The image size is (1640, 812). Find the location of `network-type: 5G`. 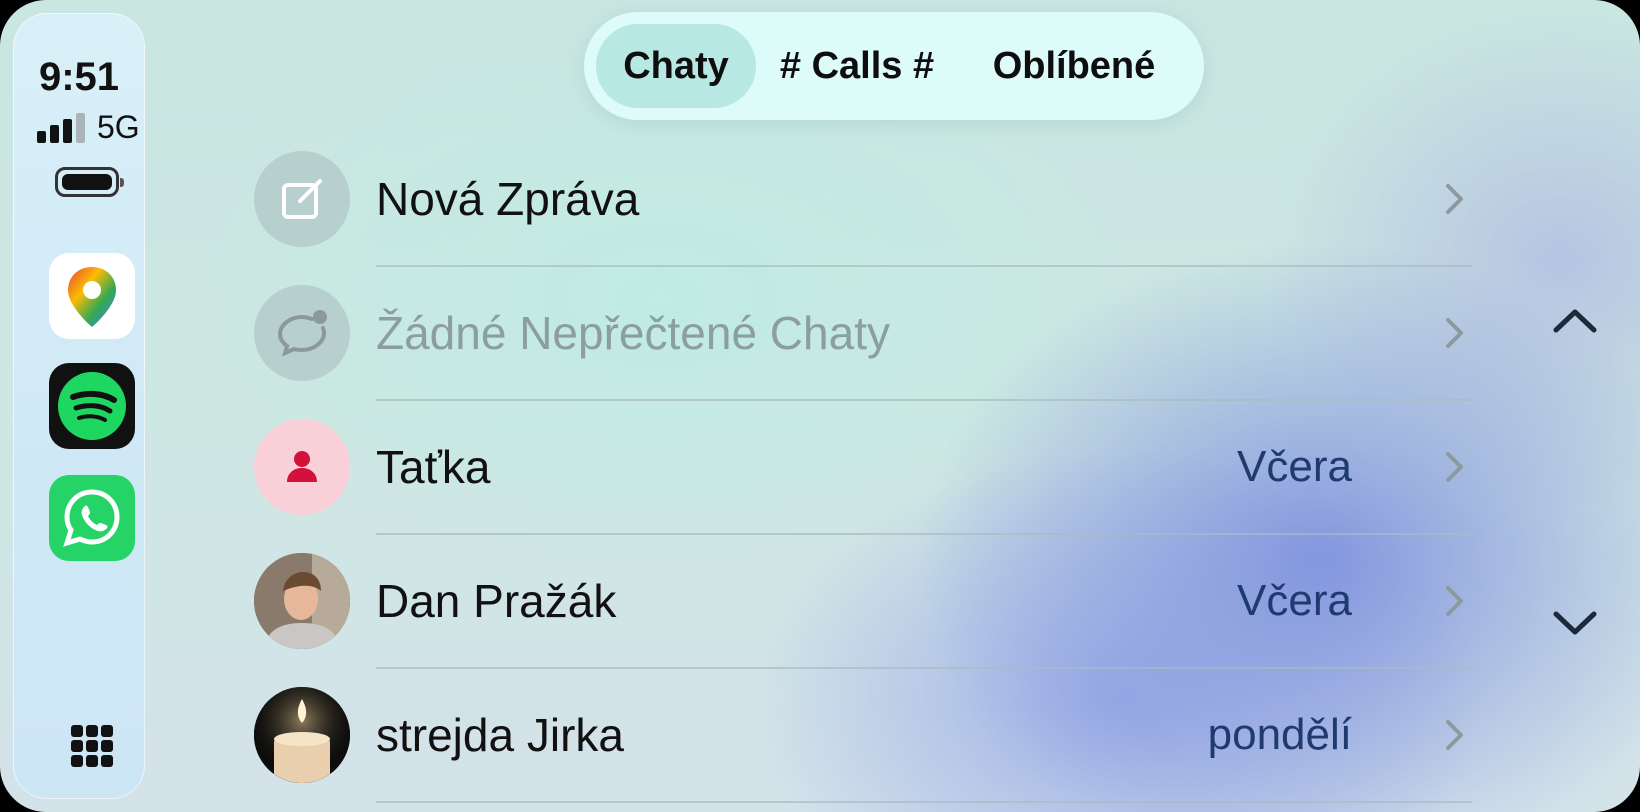

network-type: 5G is located at coordinates (118, 127).